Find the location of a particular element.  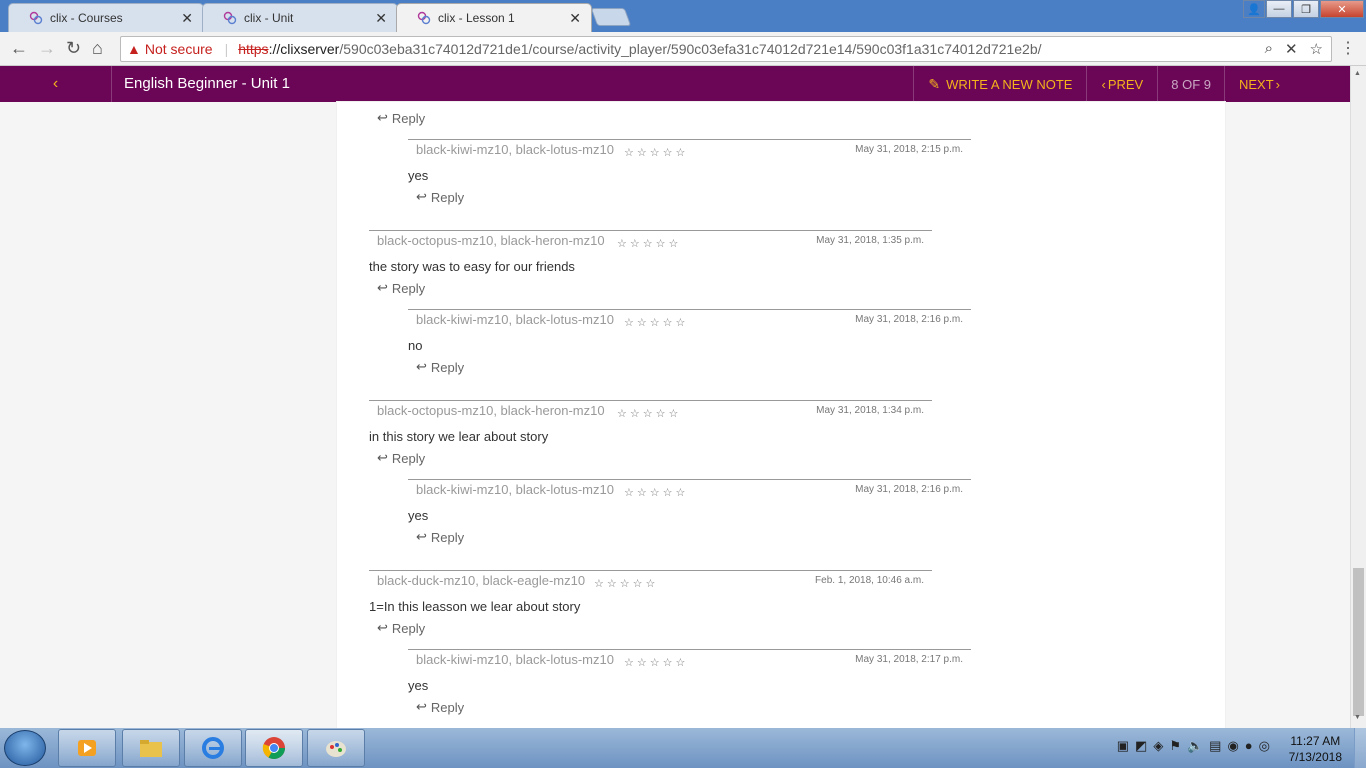

home-icon: ⌂ is located at coordinates (97, 48).